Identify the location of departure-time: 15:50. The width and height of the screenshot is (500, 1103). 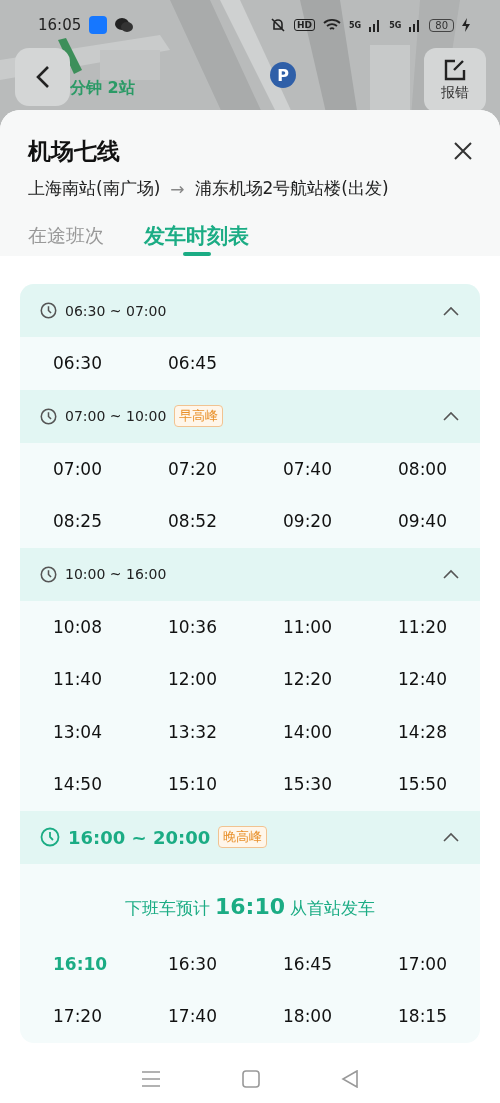
(422, 785).